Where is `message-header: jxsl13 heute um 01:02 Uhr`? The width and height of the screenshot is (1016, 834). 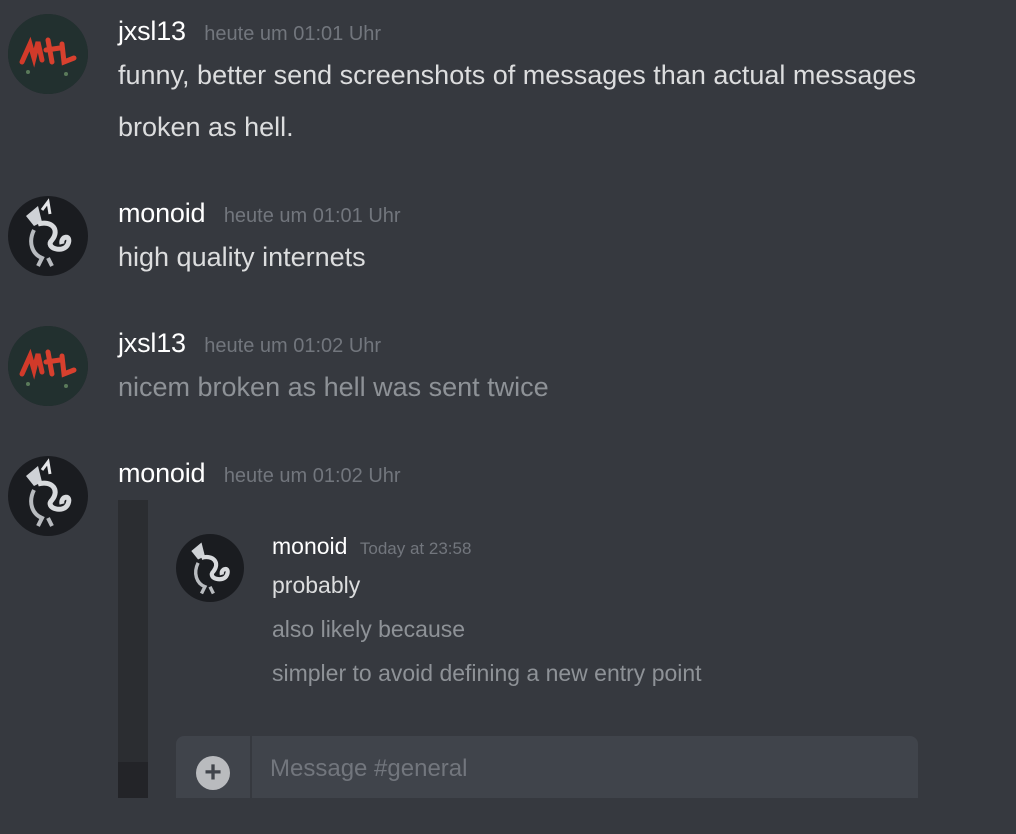 message-header: jxsl13 heute um 01:02 Uhr is located at coordinates (249, 343).